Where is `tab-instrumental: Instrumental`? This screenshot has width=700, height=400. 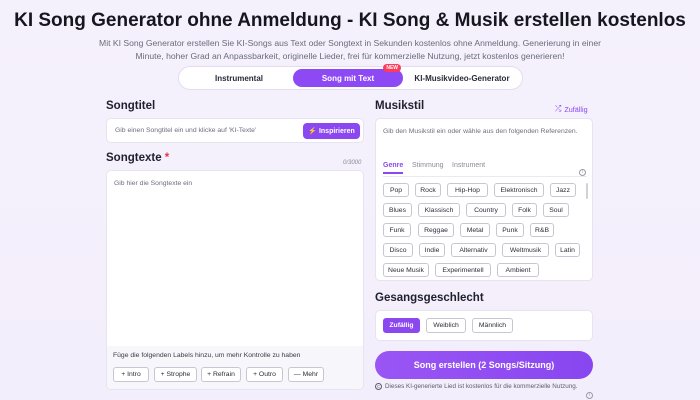 tab-instrumental: Instrumental is located at coordinates (239, 78).